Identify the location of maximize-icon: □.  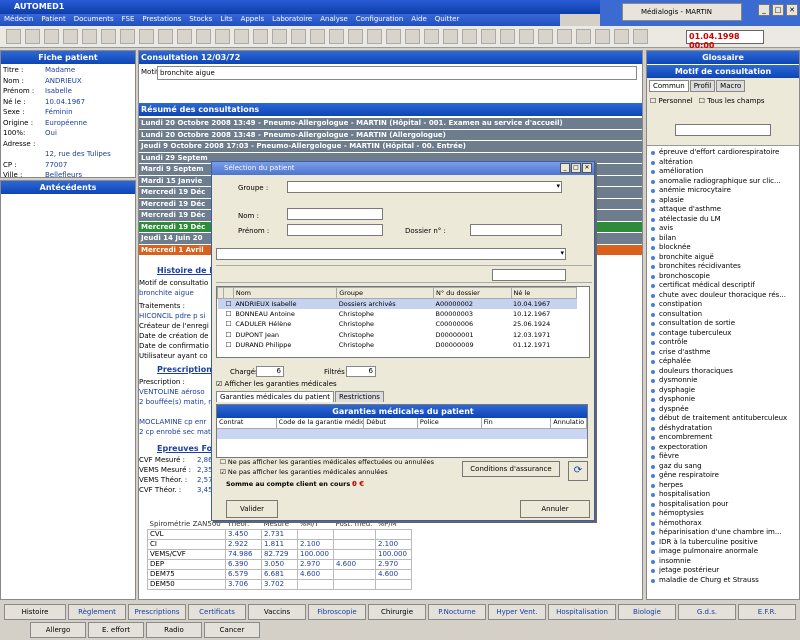
(778, 10).